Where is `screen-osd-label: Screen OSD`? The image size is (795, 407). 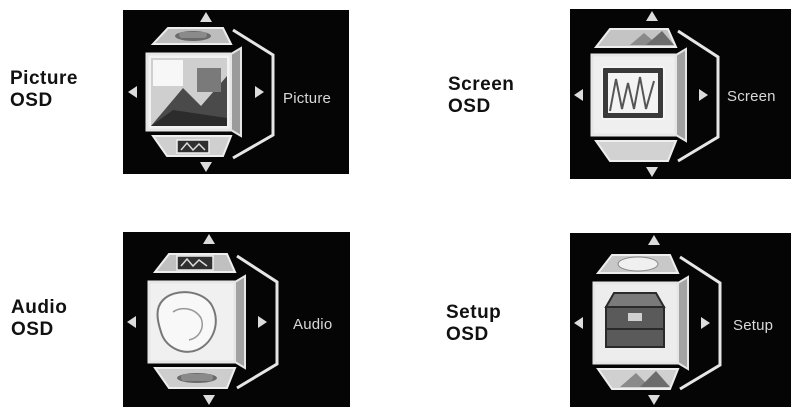 screen-osd-label: Screen OSD is located at coordinates (481, 96).